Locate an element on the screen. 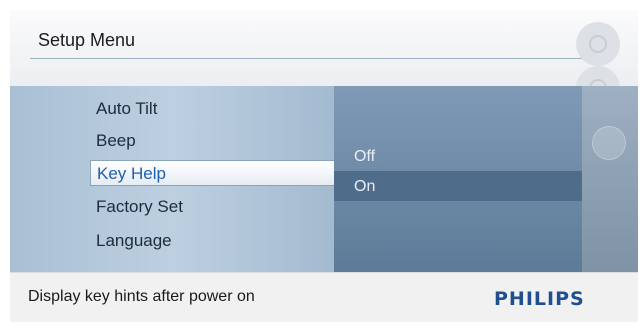 The image size is (642, 328). settings-gear-icon is located at coordinates (598, 44).